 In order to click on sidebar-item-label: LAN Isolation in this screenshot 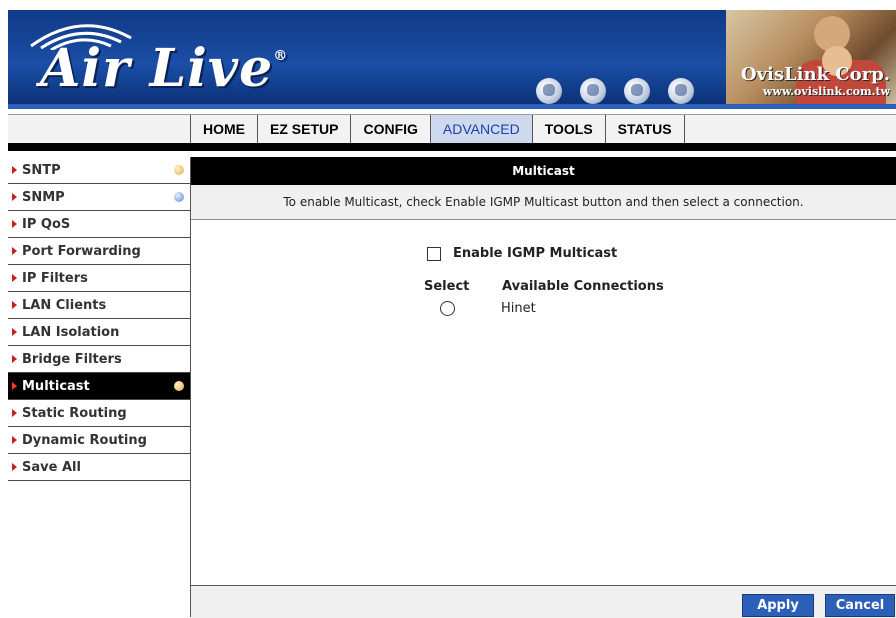, I will do `click(71, 332)`.